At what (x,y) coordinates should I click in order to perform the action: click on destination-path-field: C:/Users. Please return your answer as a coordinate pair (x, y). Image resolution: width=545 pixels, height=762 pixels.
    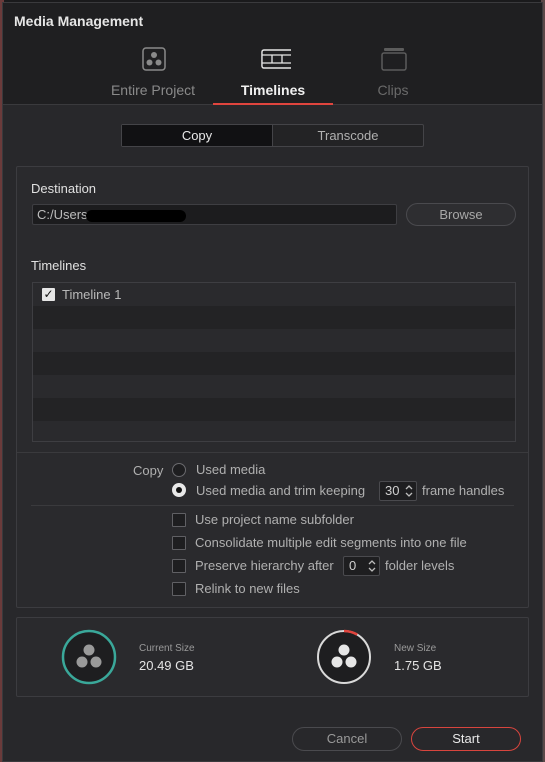
    Looking at the image, I should click on (214, 214).